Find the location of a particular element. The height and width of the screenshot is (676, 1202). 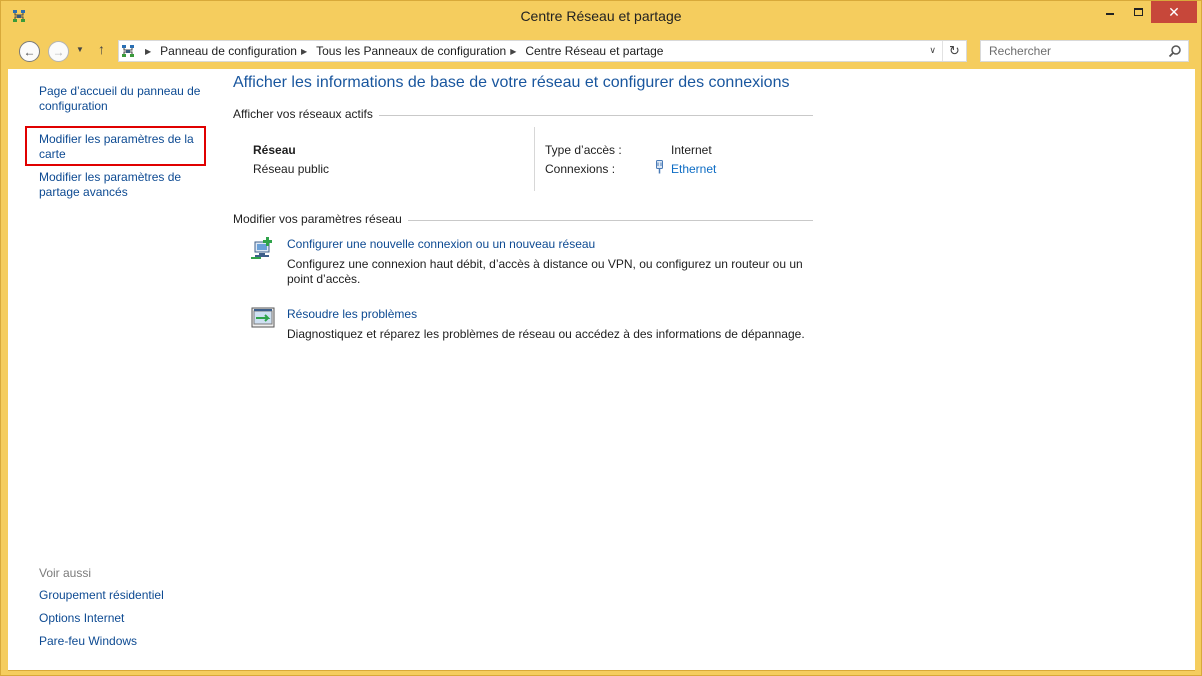

network-type: Réseau public is located at coordinates (291, 169).